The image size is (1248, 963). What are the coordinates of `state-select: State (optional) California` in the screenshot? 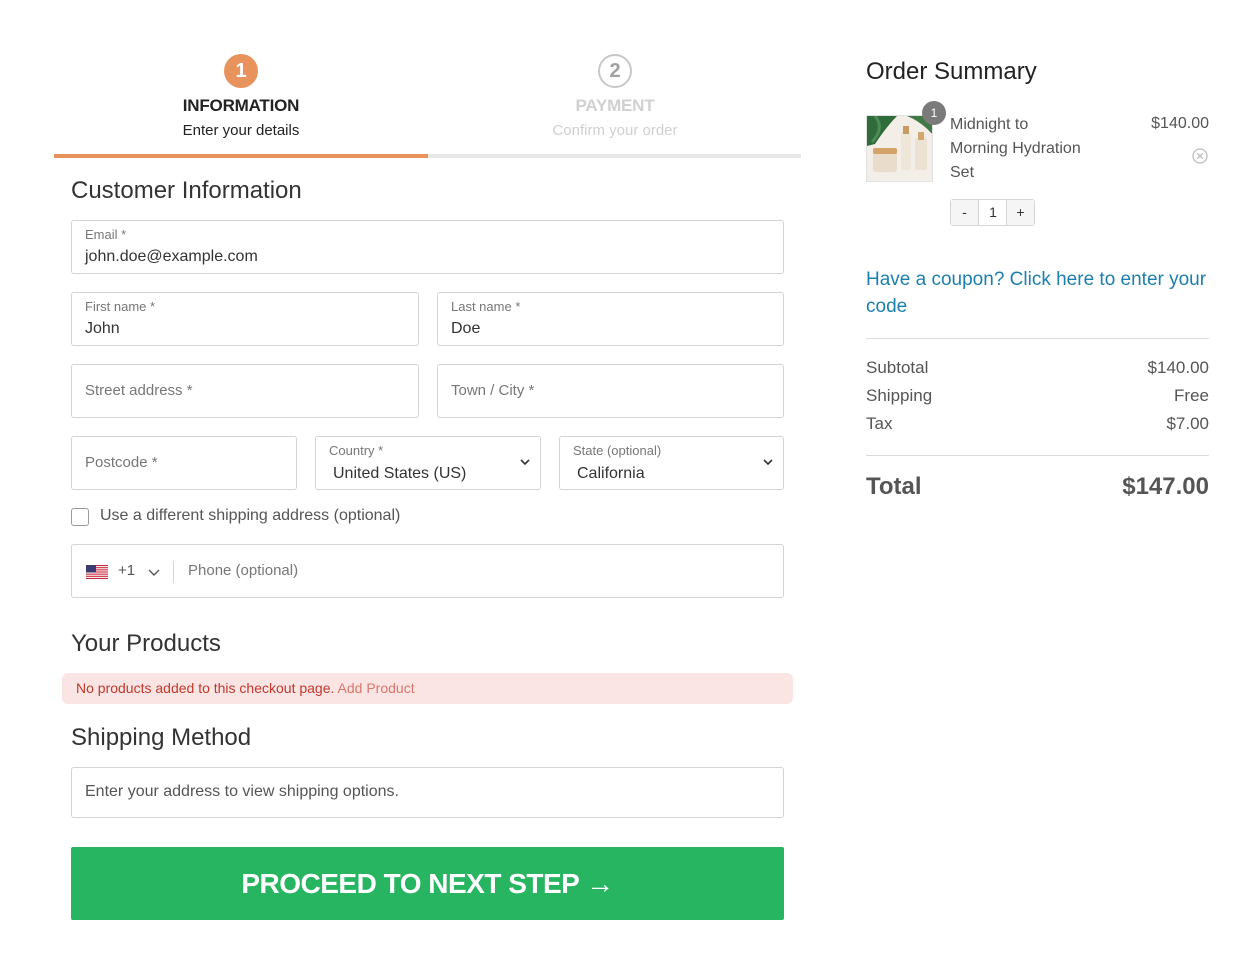 It's located at (671, 463).